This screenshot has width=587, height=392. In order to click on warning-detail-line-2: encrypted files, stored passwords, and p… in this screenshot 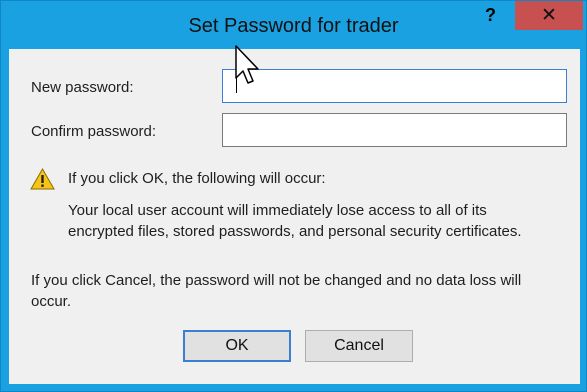, I will do `click(295, 231)`.